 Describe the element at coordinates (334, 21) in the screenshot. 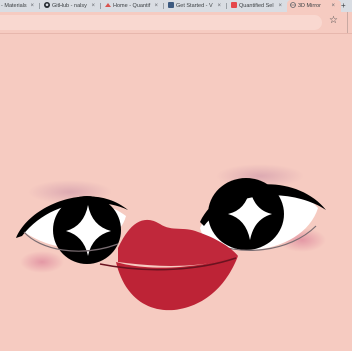

I see `bookmark-star-icon: ☆` at that location.